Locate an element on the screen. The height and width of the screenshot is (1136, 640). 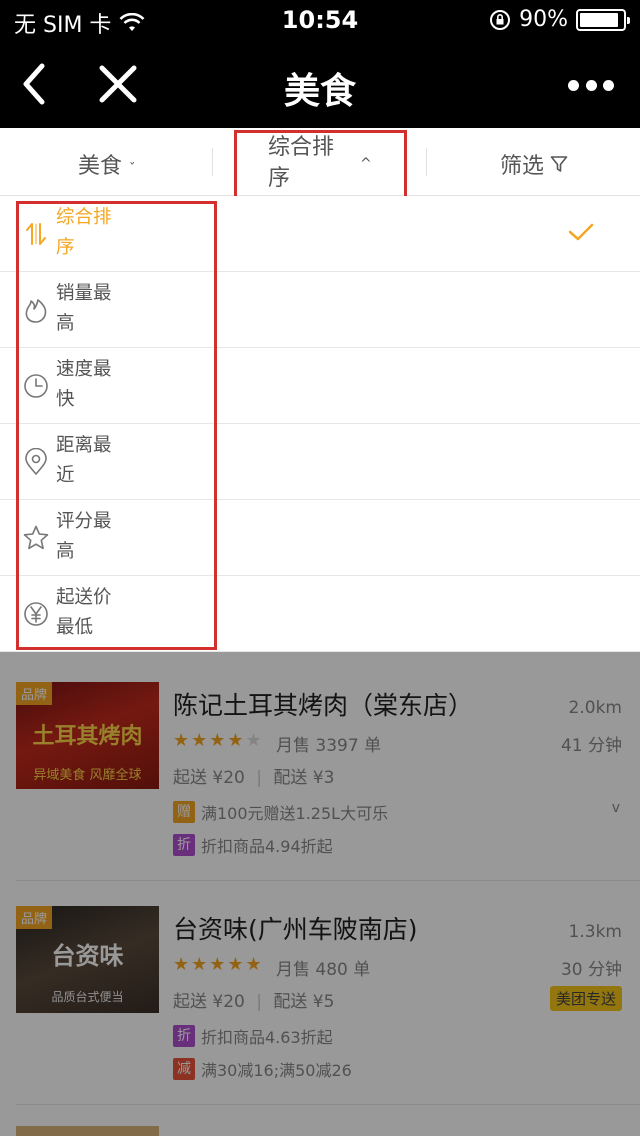
tab-filter-label: 筛选 is located at coordinates (522, 166).